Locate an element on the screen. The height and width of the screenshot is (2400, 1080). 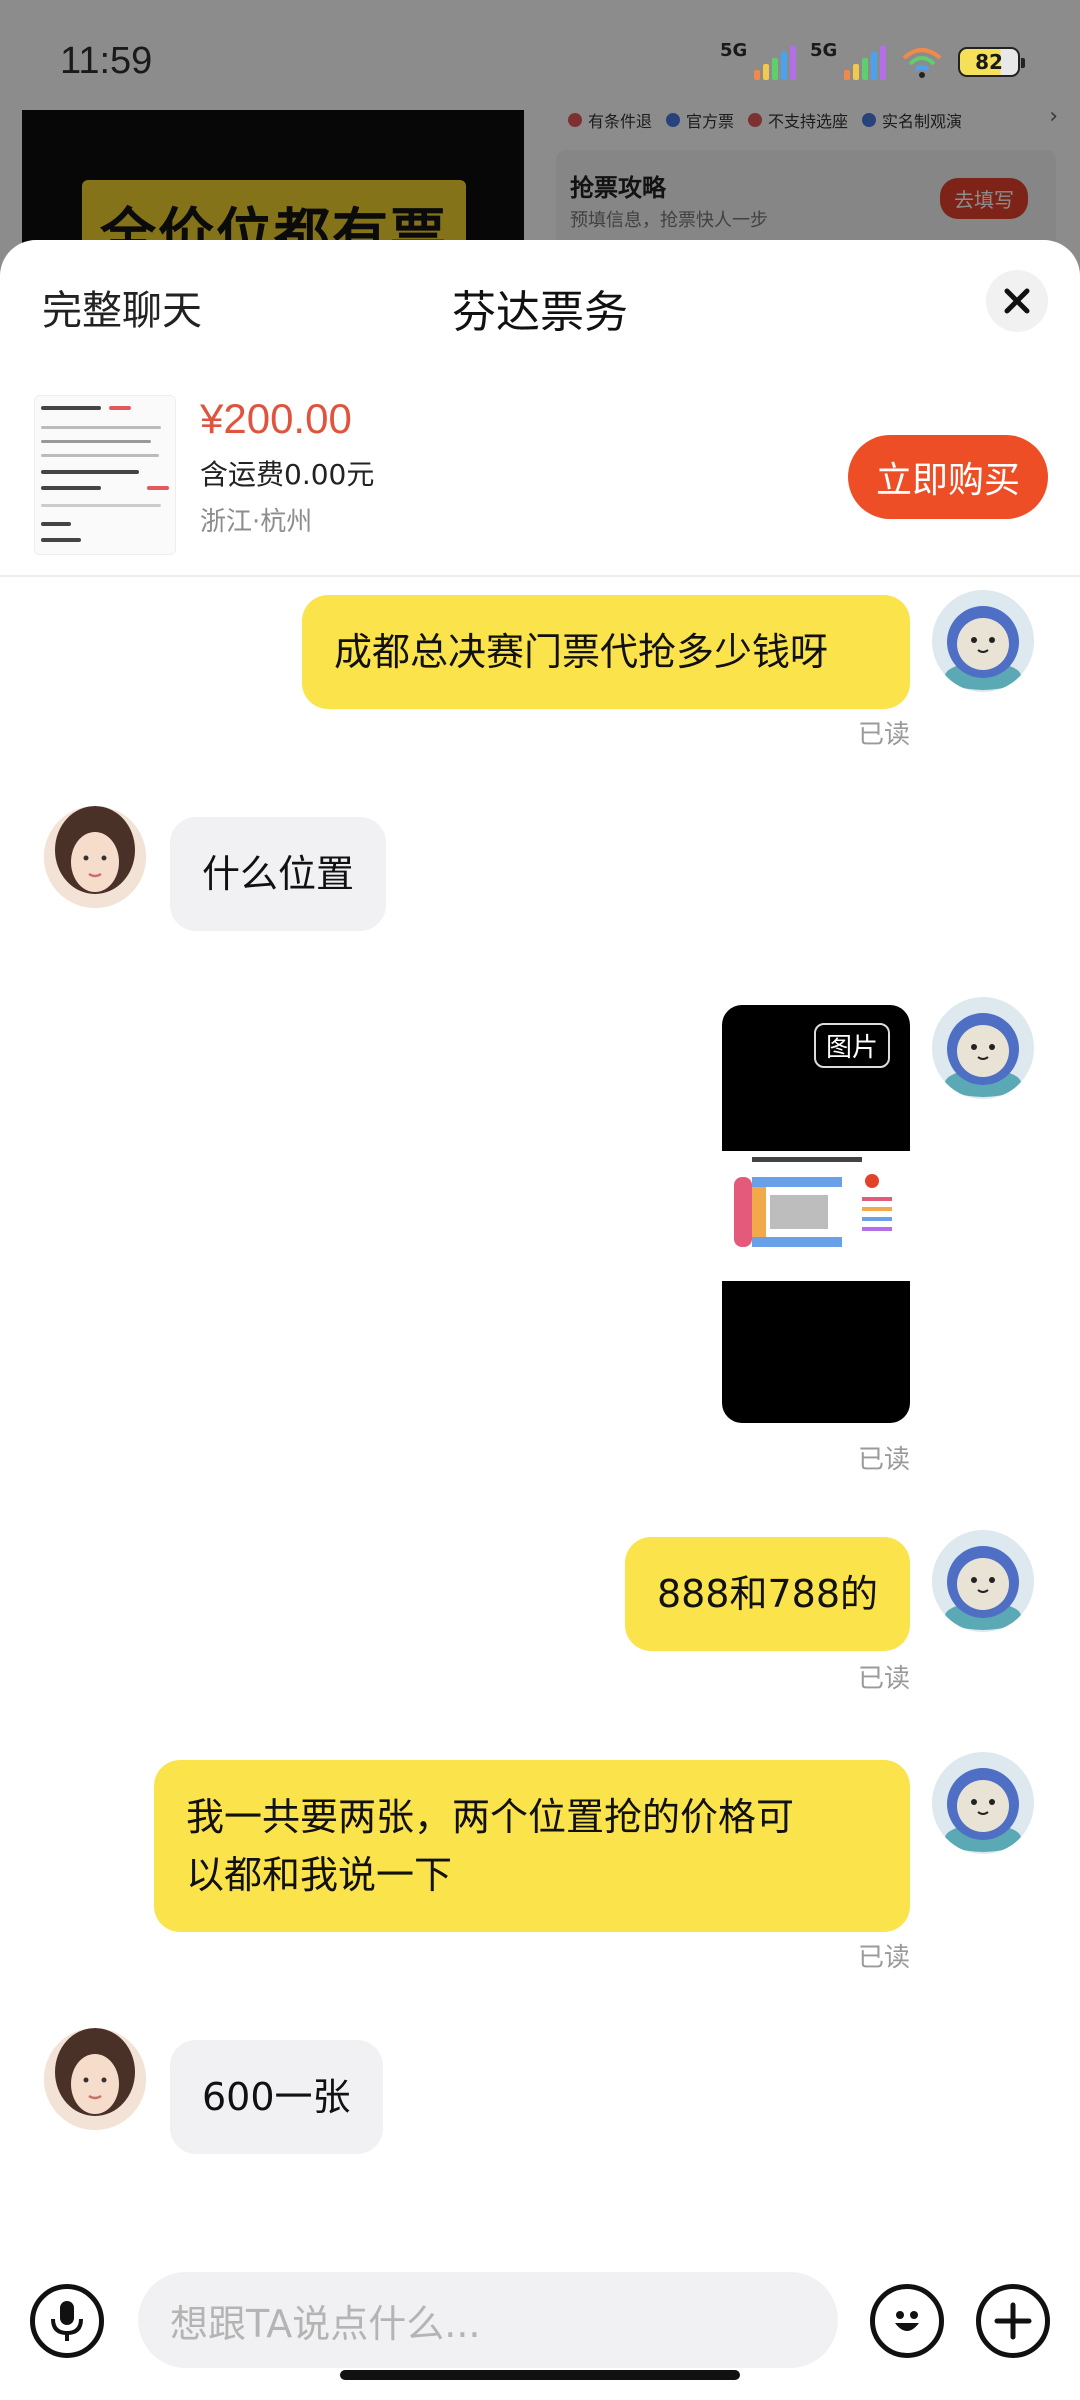
battery-icon: 82 is located at coordinates (991, 62).